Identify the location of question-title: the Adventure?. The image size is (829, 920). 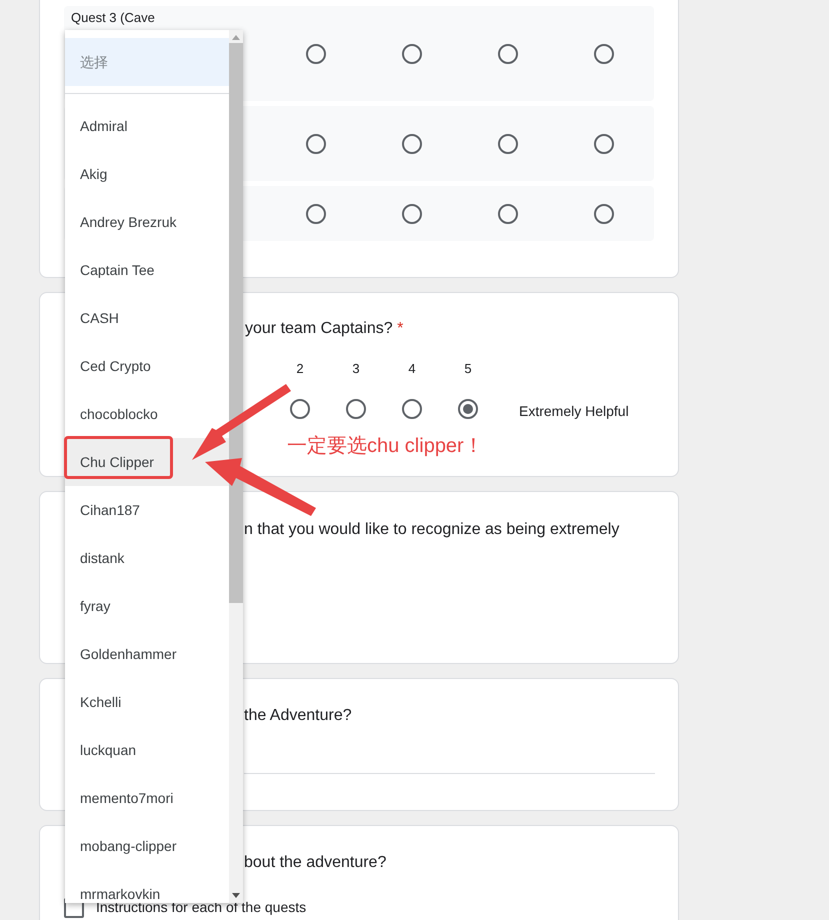
(298, 716).